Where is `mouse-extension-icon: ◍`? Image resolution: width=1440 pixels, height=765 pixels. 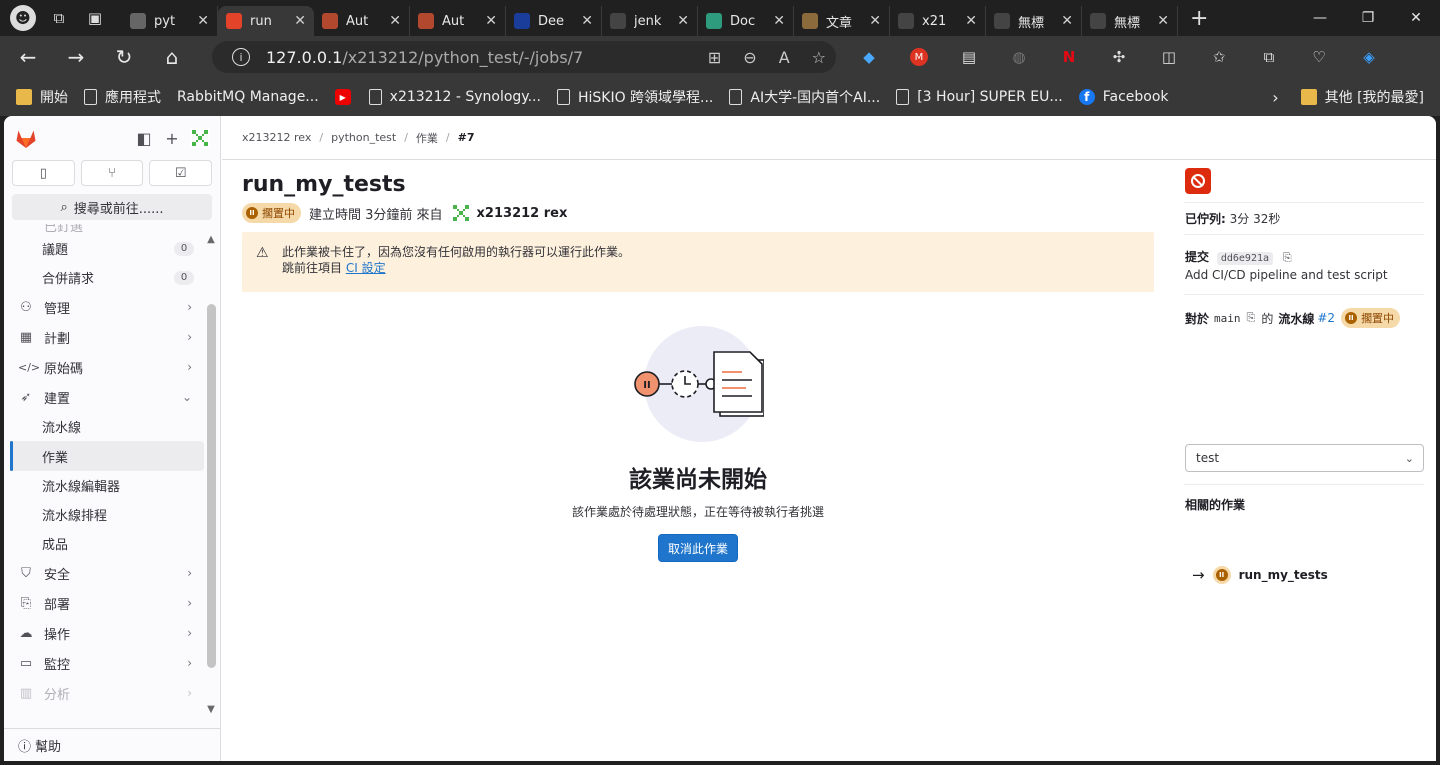 mouse-extension-icon: ◍ is located at coordinates (1019, 57).